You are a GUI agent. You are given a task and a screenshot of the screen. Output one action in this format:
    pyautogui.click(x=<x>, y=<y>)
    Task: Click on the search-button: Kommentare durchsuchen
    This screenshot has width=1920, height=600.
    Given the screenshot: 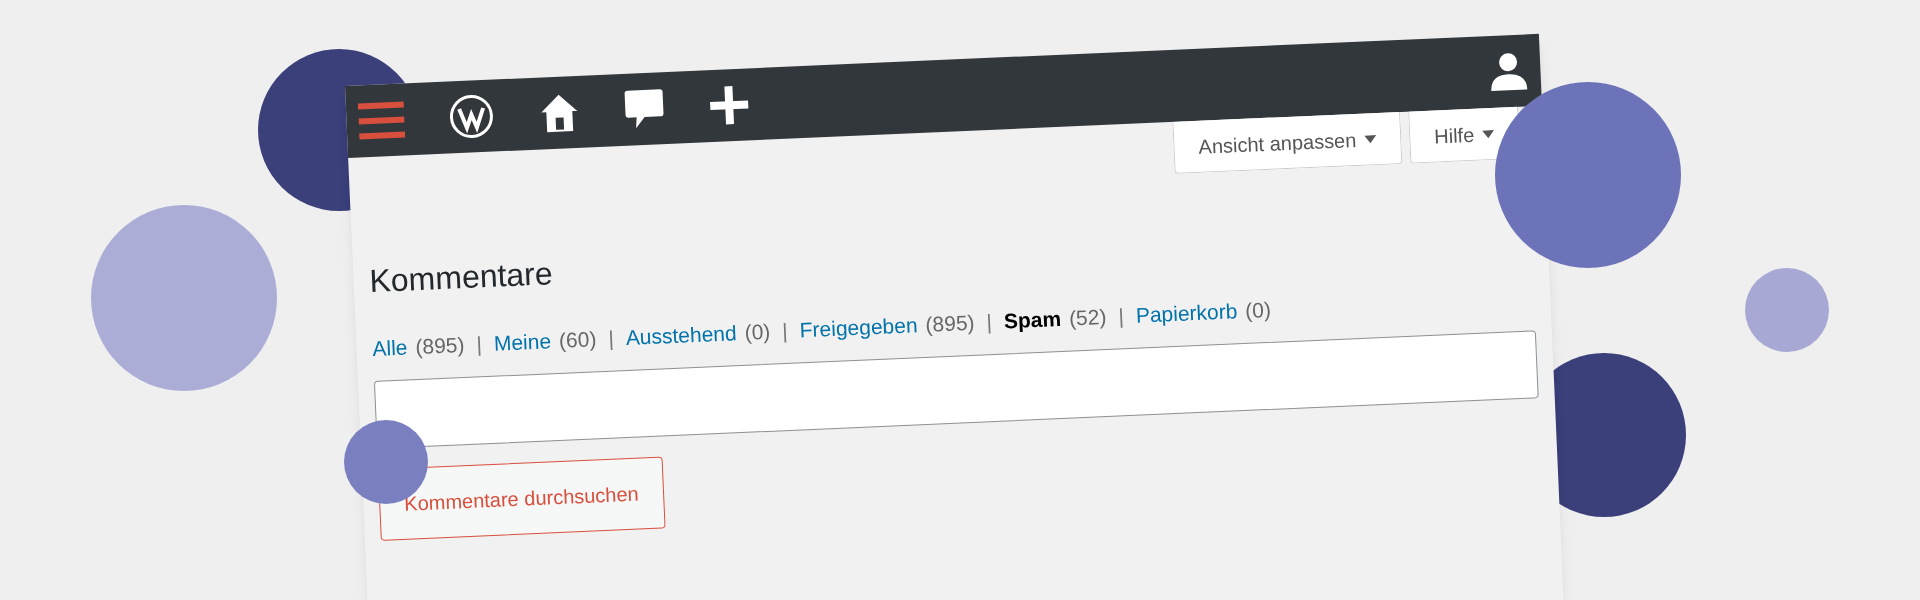 What is the action you would take?
    pyautogui.click(x=521, y=498)
    